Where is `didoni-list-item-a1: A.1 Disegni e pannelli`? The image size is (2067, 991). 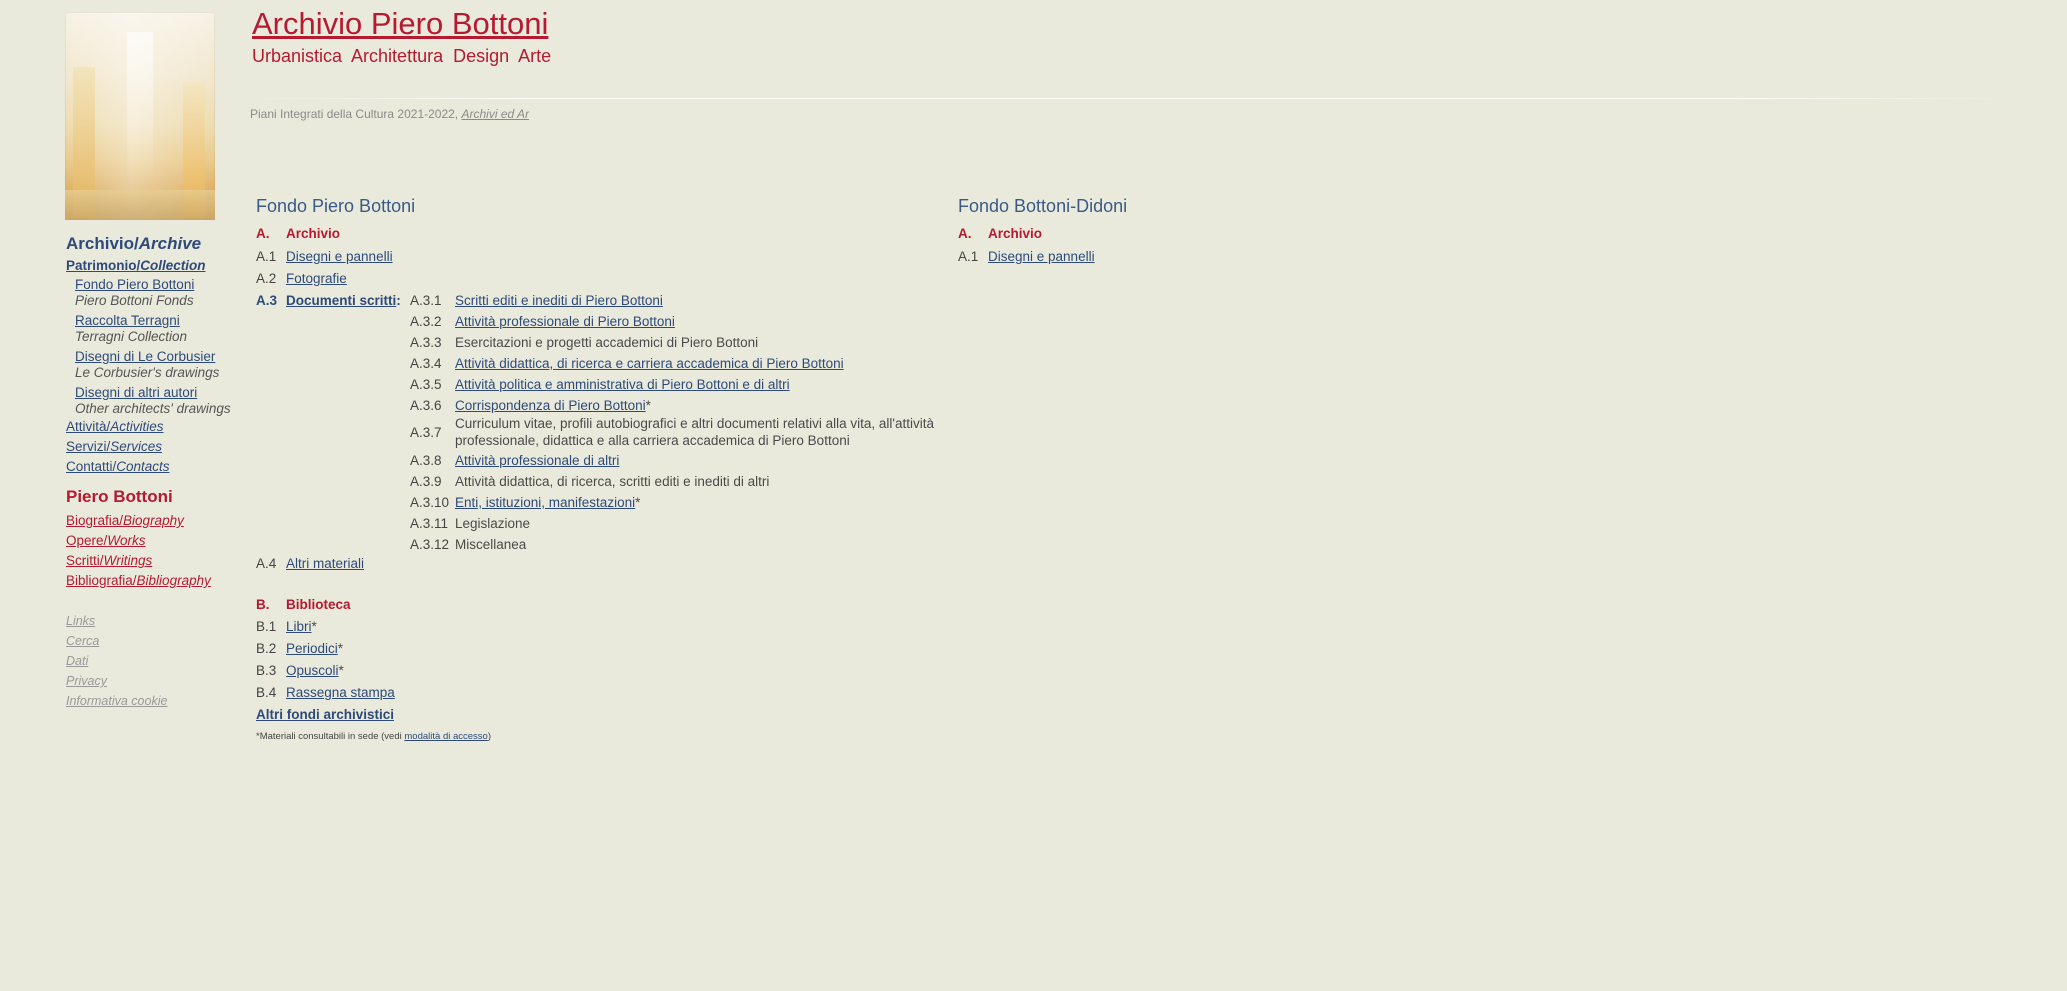 didoni-list-item-a1: A.1 Disegni e pannelli is located at coordinates (1026, 256).